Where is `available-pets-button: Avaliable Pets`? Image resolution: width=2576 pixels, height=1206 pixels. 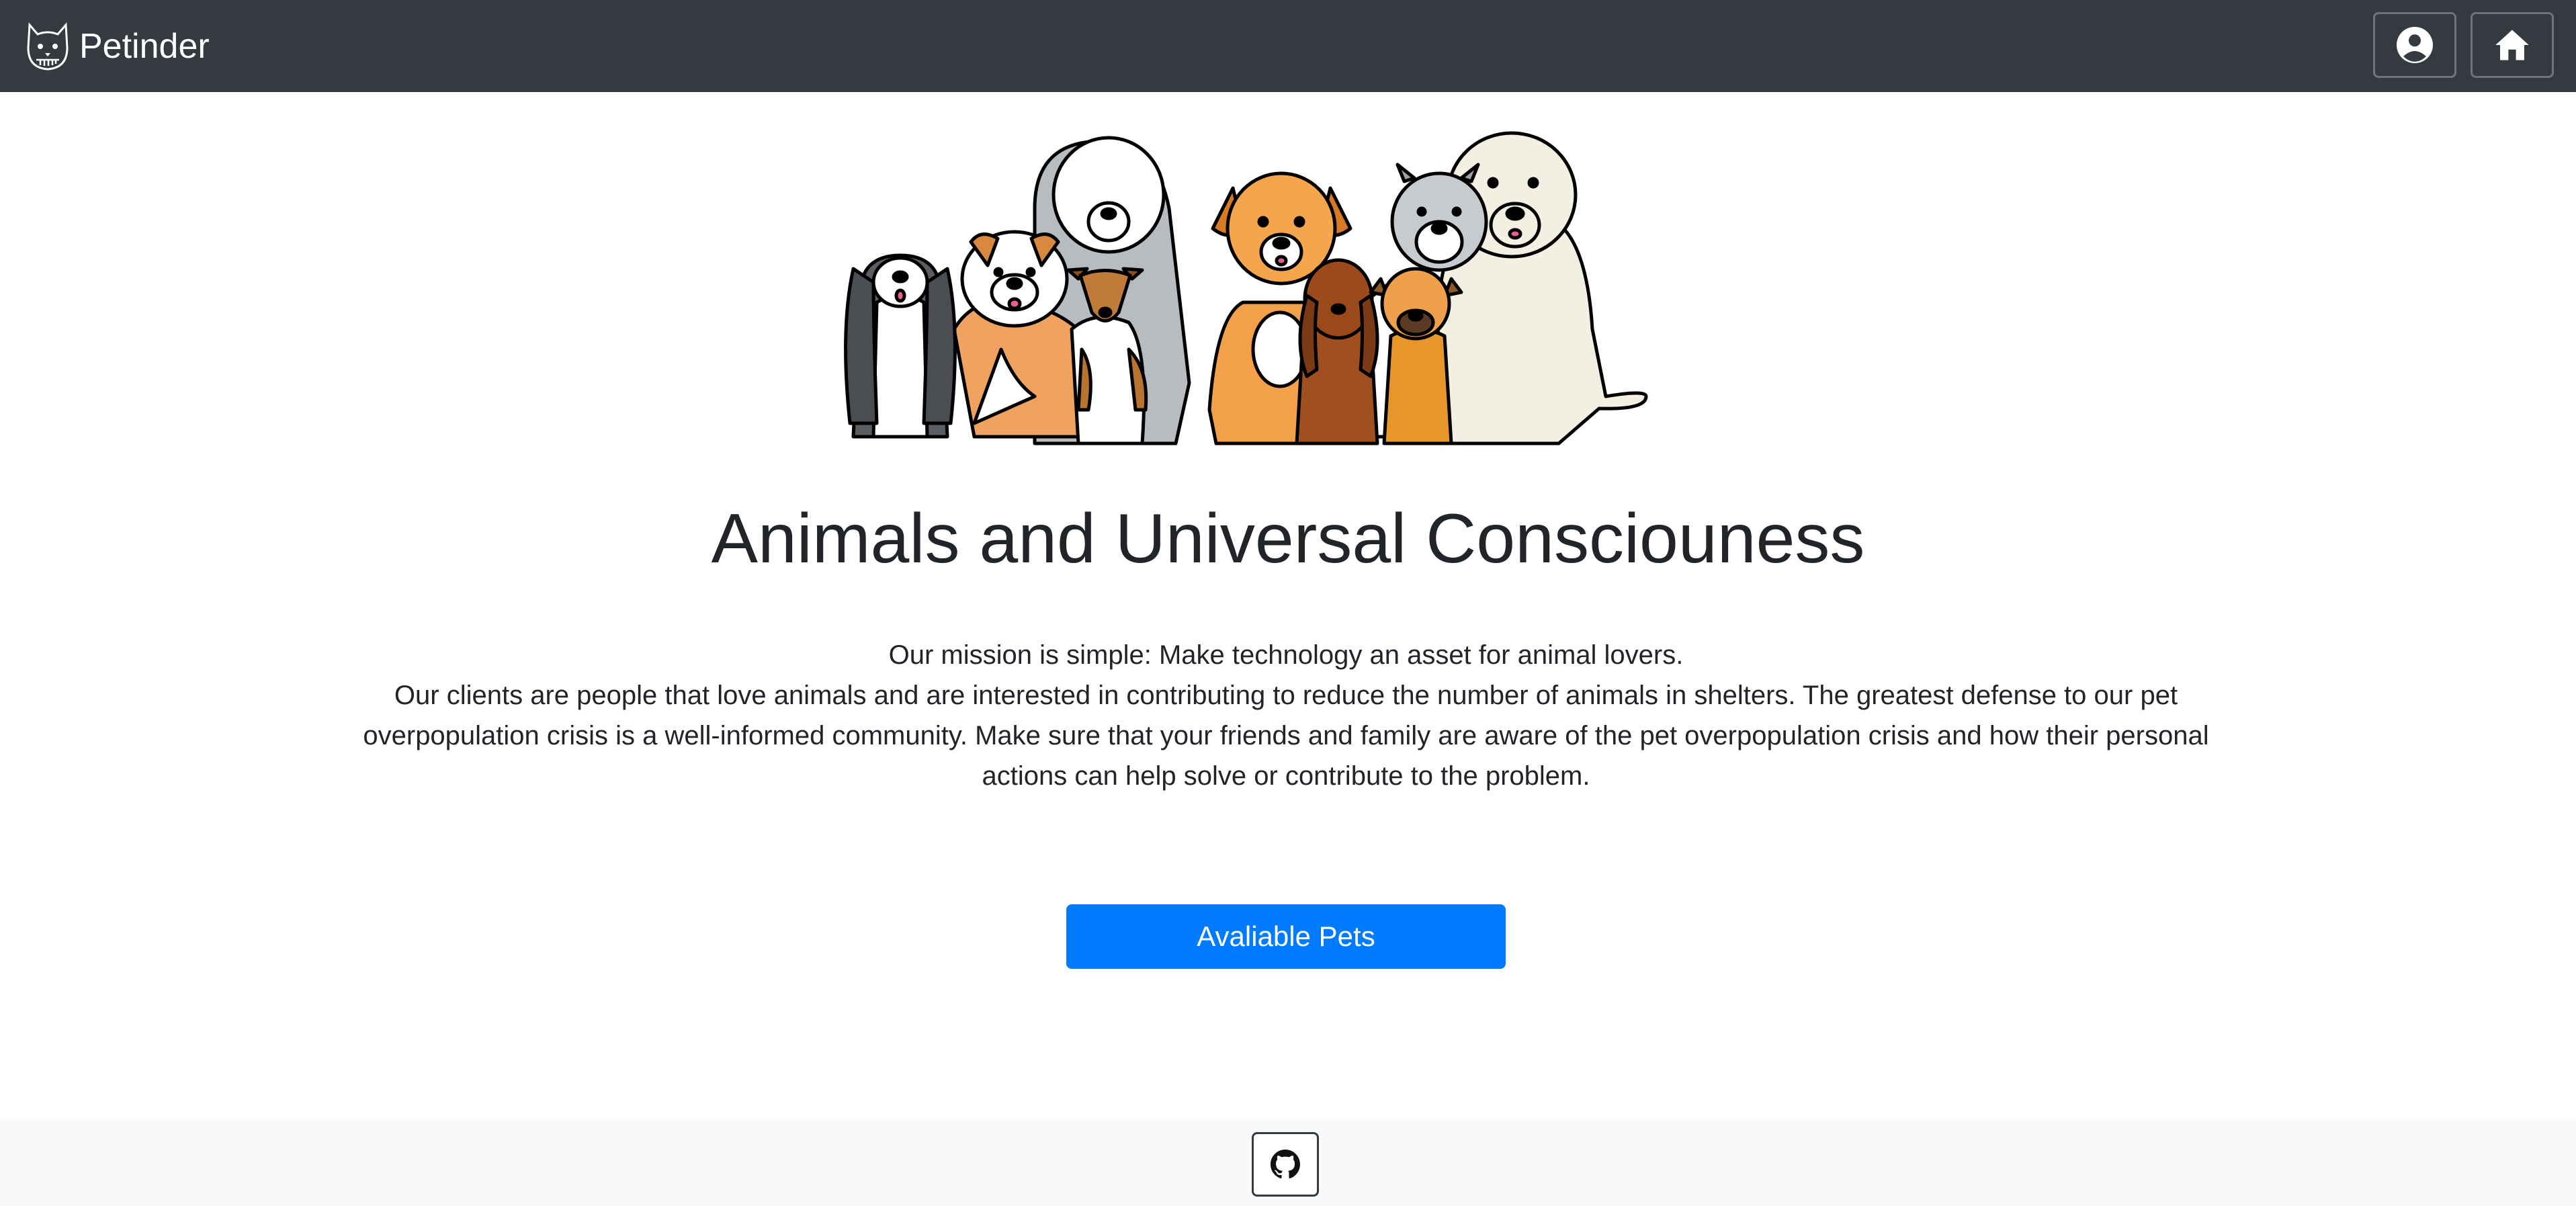 available-pets-button: Avaliable Pets is located at coordinates (1286, 936).